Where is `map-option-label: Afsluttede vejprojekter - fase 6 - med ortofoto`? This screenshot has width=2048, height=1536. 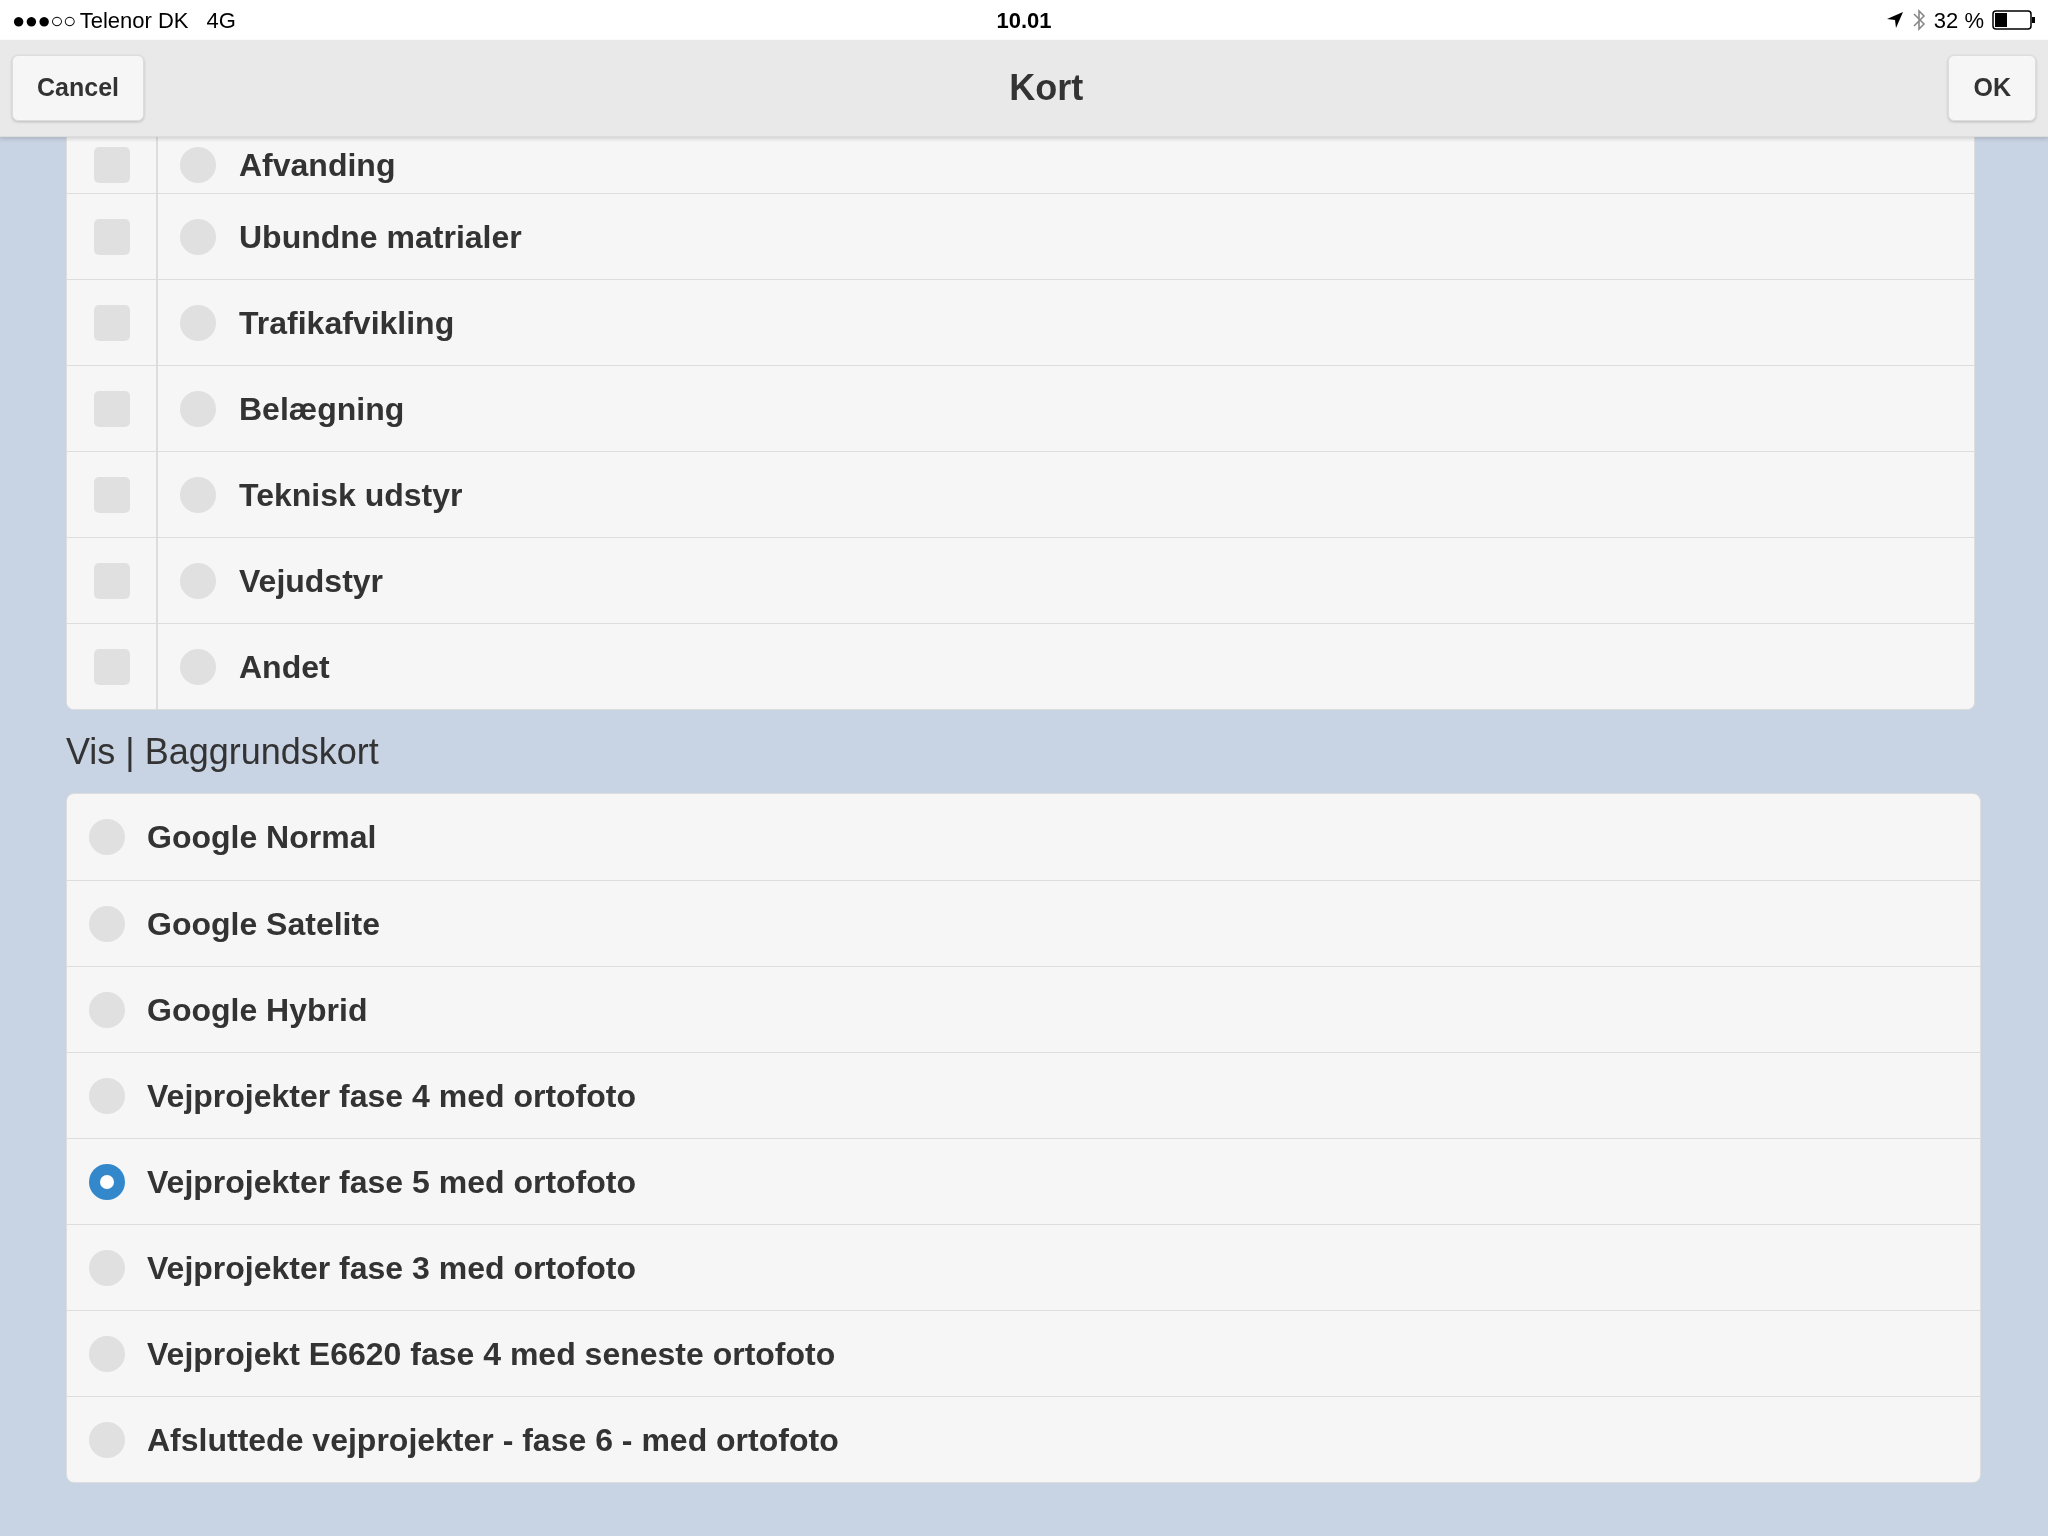
map-option-label: Afsluttede vejprojekter - fase 6 - med ortofoto is located at coordinates (493, 1440).